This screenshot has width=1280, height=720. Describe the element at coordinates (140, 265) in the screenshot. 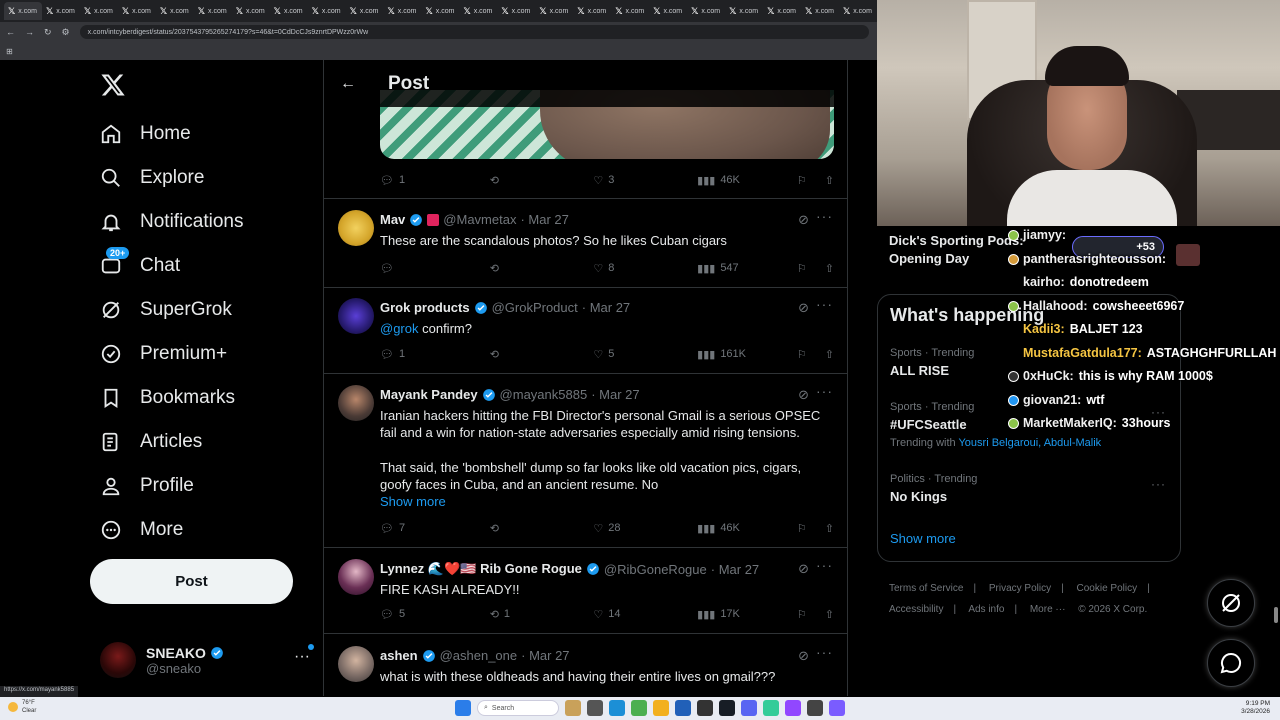

I see `sidebar-item-chat: 20+ Chat` at that location.